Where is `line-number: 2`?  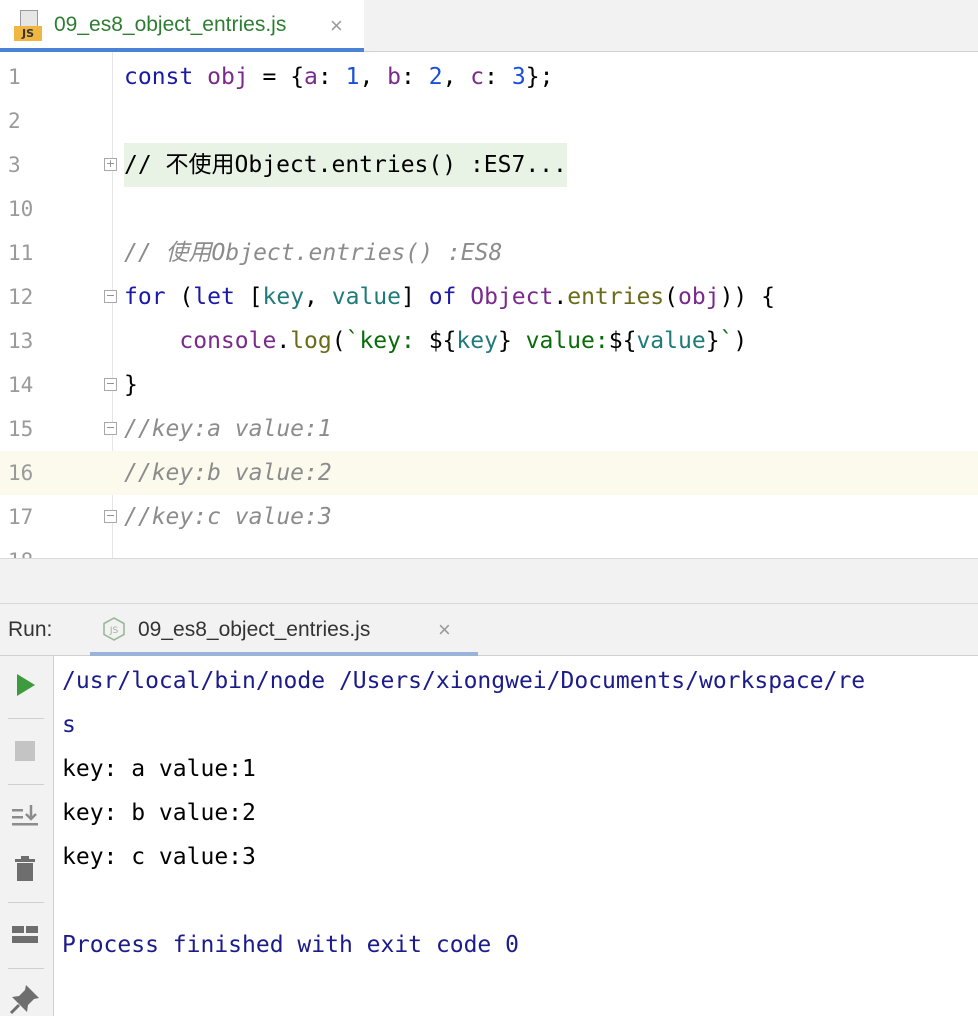 line-number: 2 is located at coordinates (14, 121).